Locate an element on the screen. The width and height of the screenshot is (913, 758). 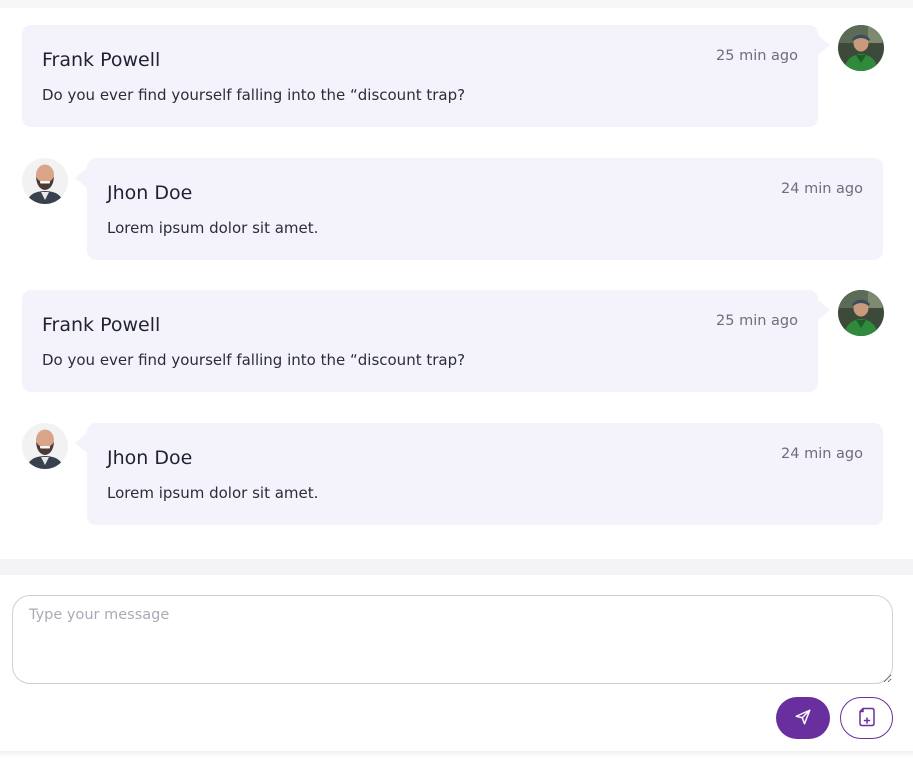
send-button is located at coordinates (803, 718).